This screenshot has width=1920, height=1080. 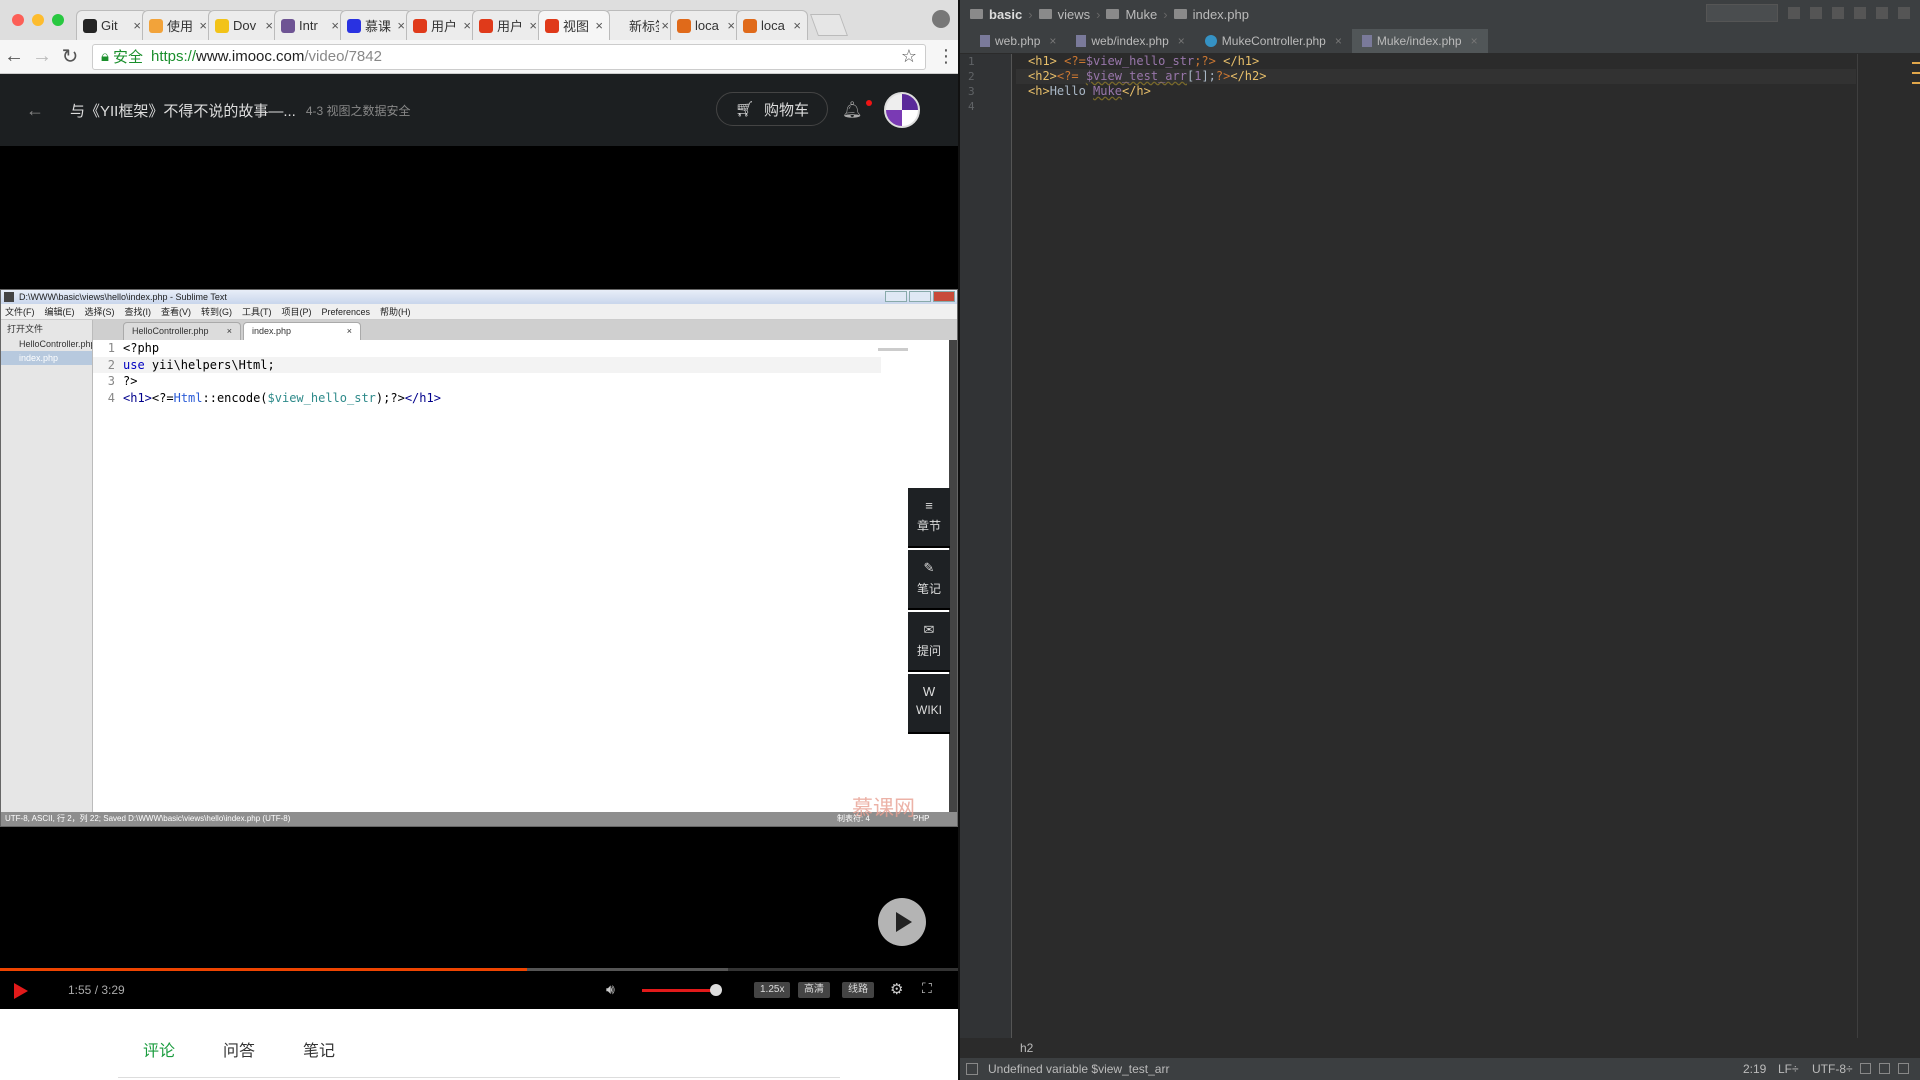 I want to click on volume-slider, so click(x=679, y=990).